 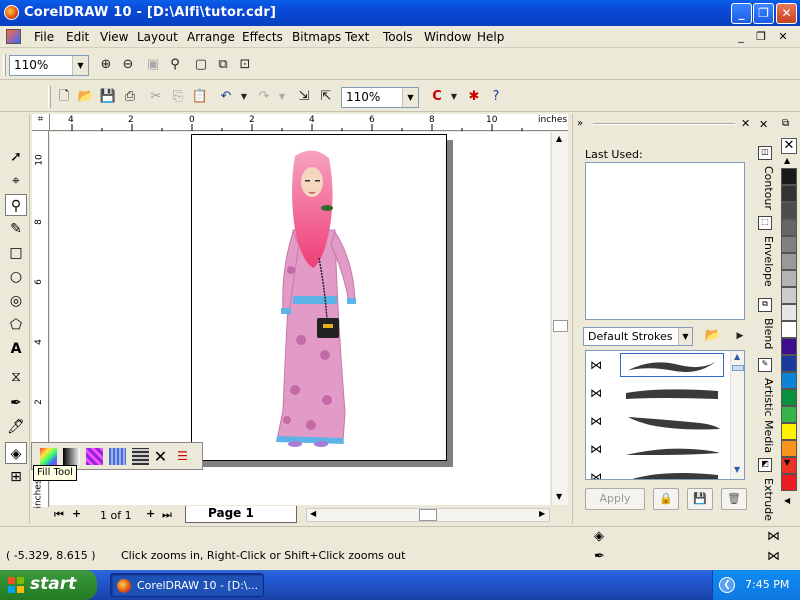 What do you see at coordinates (763, 124) in the screenshot?
I see `docker-tabs-close-icon: ✕` at bounding box center [763, 124].